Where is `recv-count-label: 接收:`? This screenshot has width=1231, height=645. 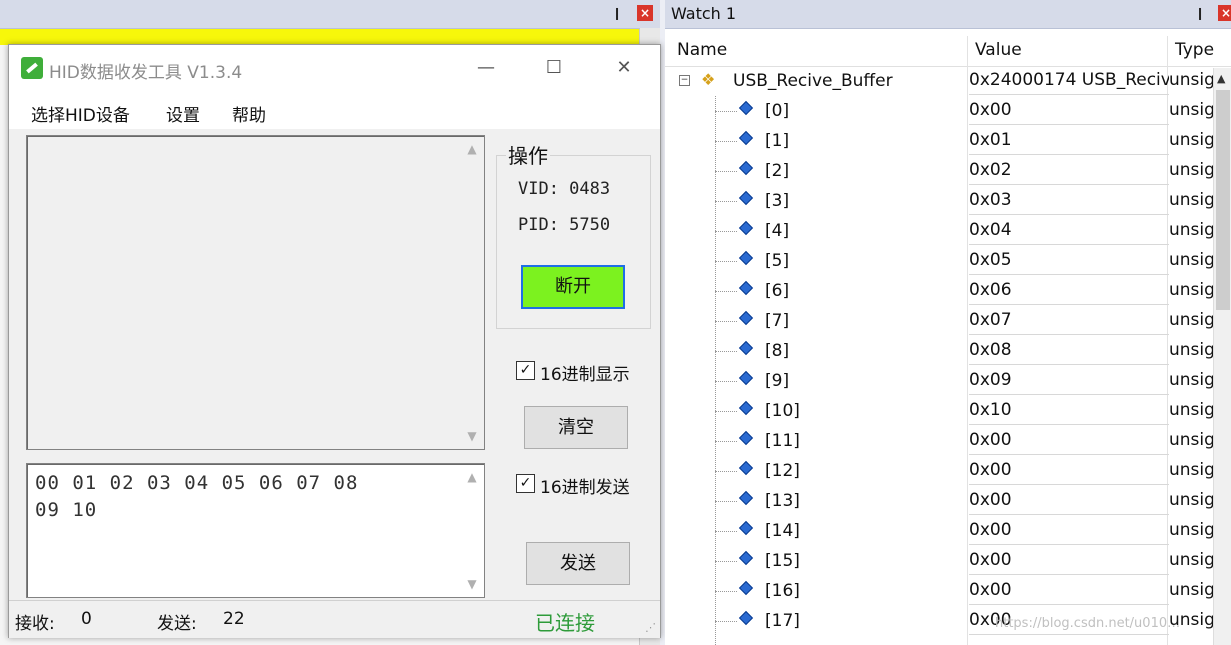 recv-count-label: 接收: is located at coordinates (35, 624).